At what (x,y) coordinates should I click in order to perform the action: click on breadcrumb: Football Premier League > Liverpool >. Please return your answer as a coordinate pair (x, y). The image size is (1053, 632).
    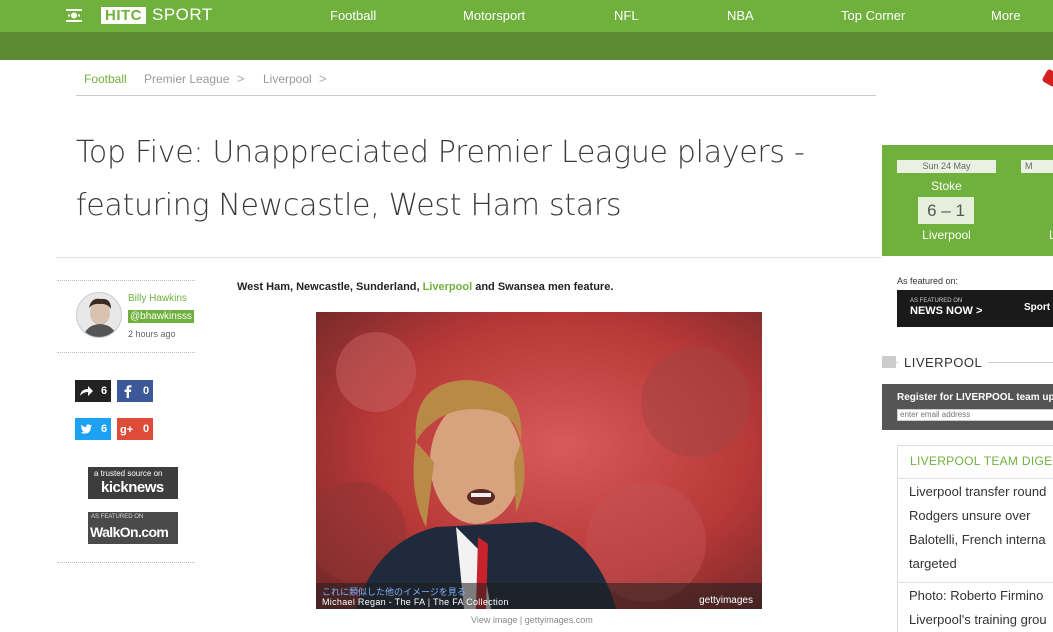
    Looking at the image, I should click on (476, 82).